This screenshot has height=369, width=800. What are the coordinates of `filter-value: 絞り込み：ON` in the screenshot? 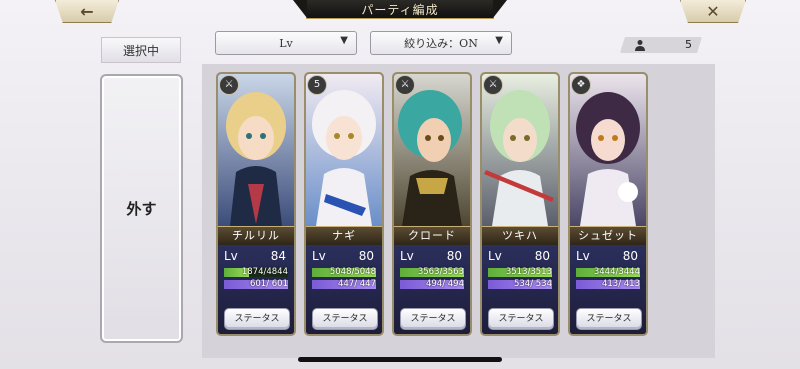 It's located at (441, 43).